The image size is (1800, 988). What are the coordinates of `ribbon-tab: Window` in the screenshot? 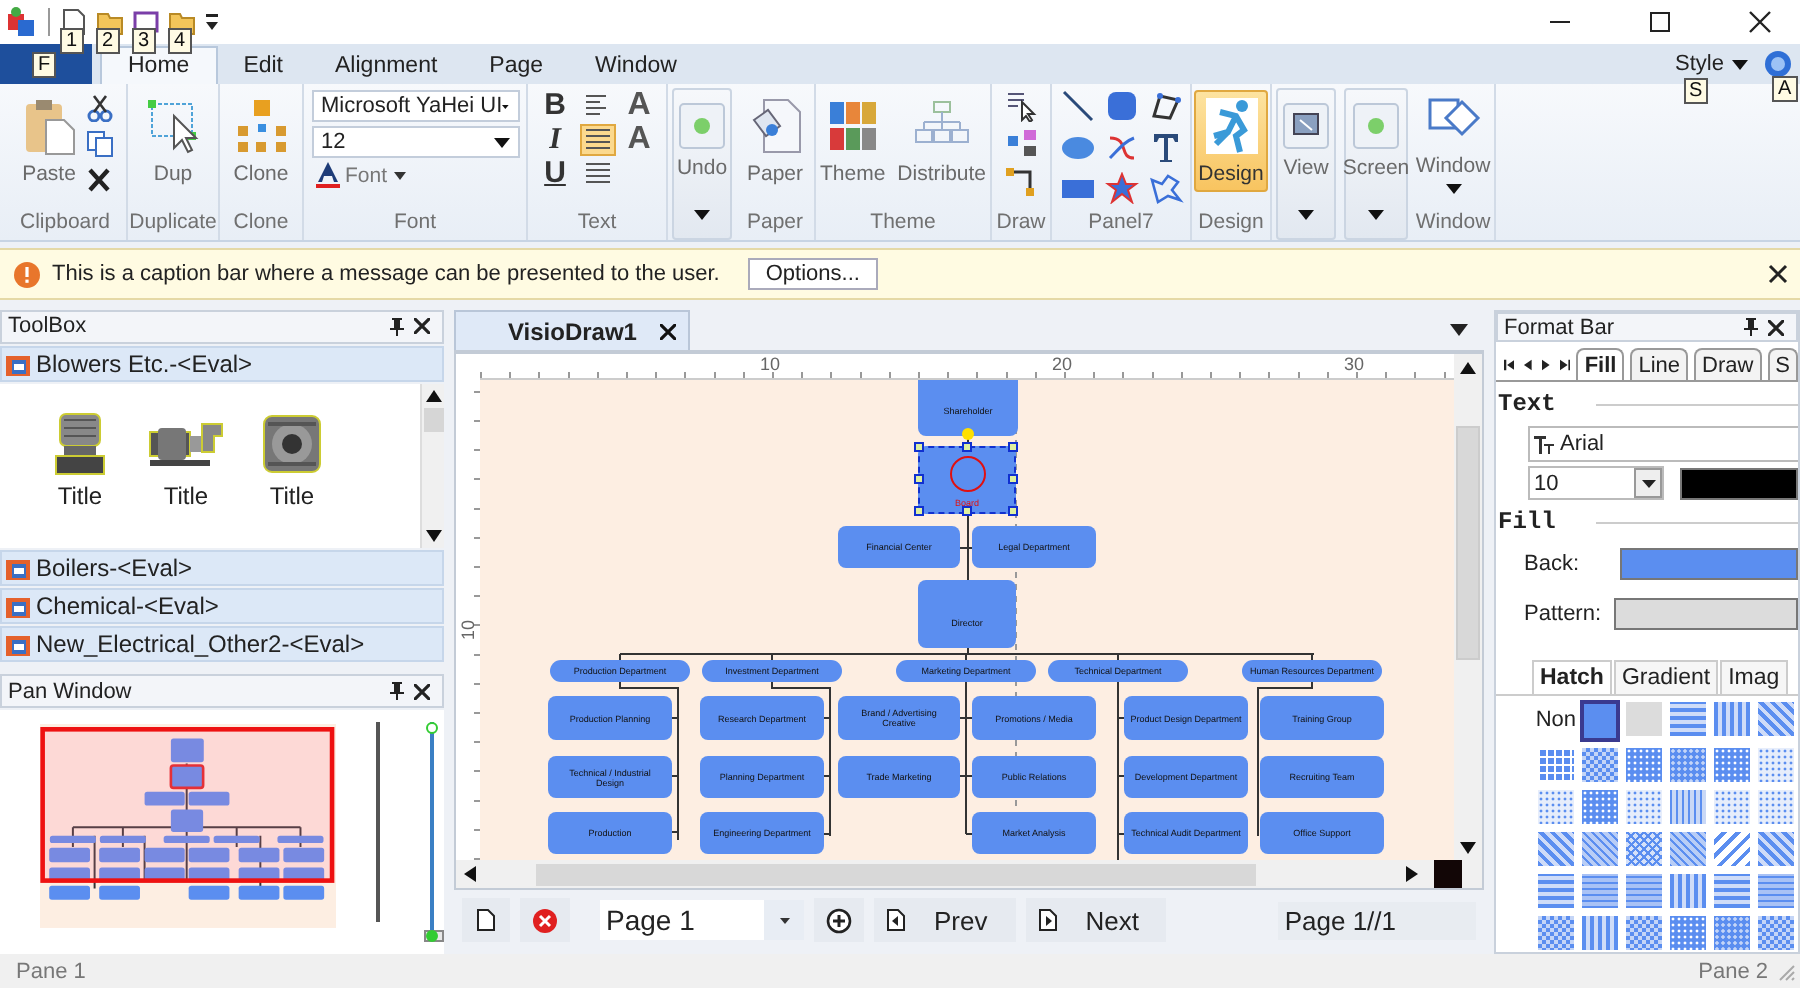 It's located at (636, 65).